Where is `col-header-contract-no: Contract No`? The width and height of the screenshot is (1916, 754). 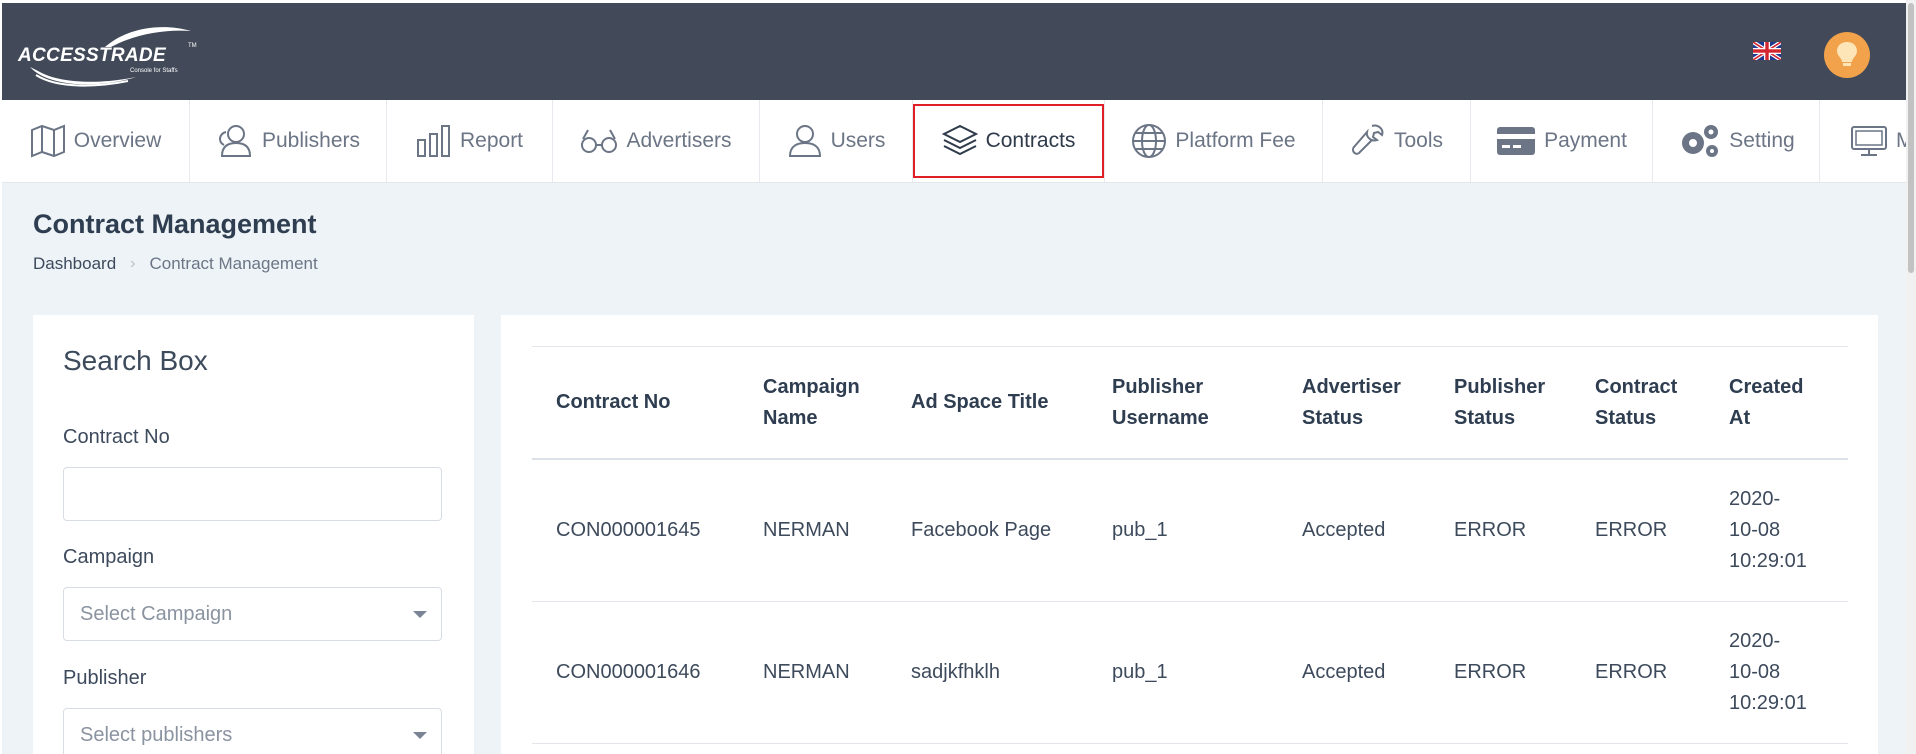 col-header-contract-no: Contract No is located at coordinates (635, 403).